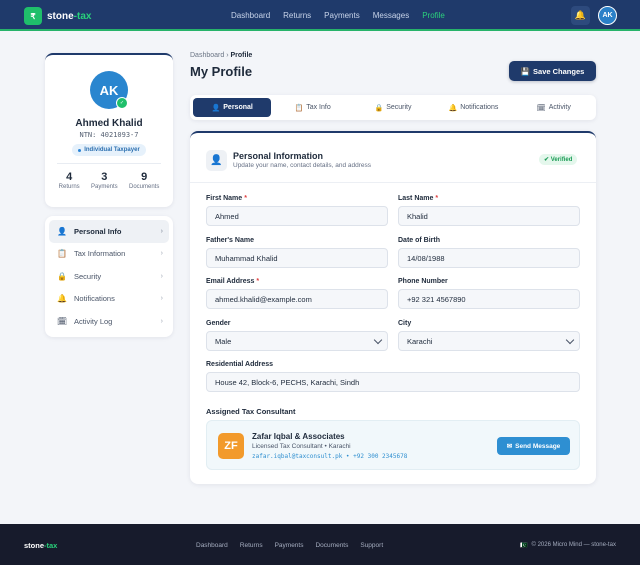  What do you see at coordinates (104, 180) in the screenshot?
I see `stat-payments: 3 Payments` at bounding box center [104, 180].